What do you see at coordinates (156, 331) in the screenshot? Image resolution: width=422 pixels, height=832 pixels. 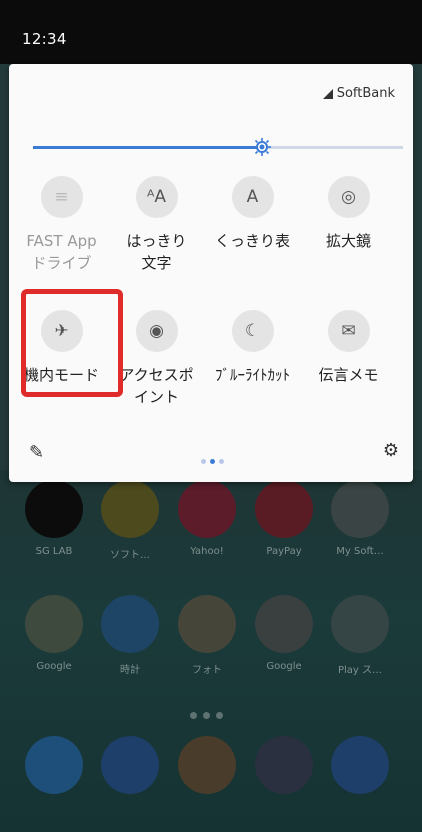 I see `hotspot-icon: ◉` at bounding box center [156, 331].